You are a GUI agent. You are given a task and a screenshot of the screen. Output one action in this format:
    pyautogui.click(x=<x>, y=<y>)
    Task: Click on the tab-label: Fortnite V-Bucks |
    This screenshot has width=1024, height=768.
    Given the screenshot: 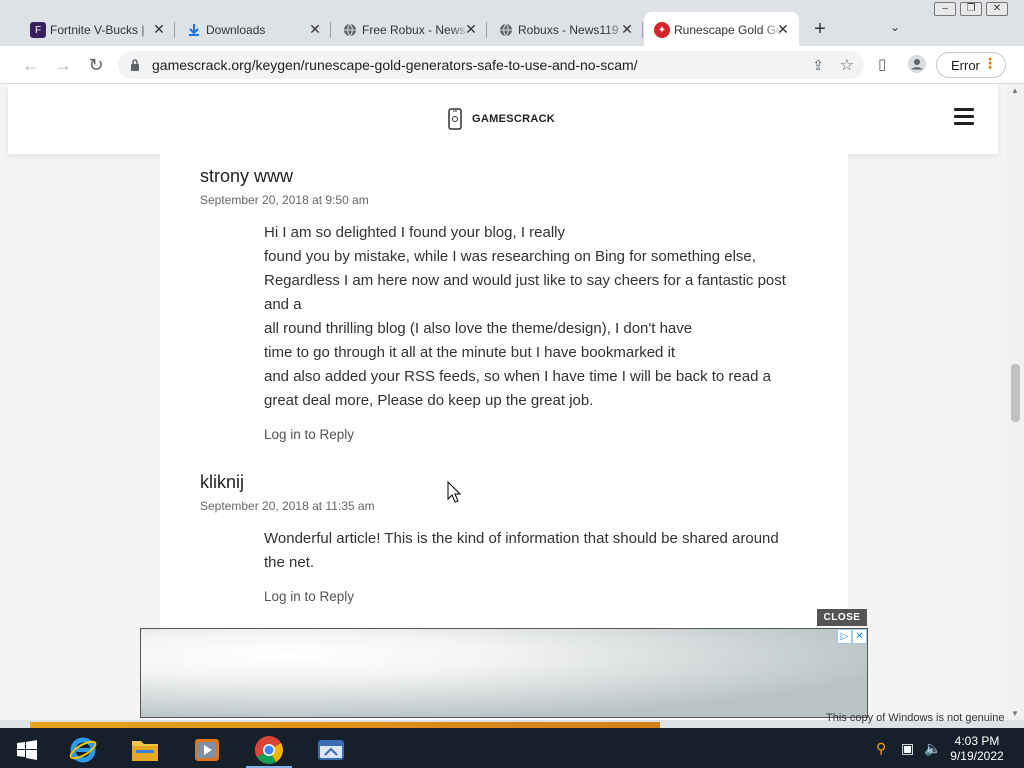 What is the action you would take?
    pyautogui.click(x=97, y=30)
    